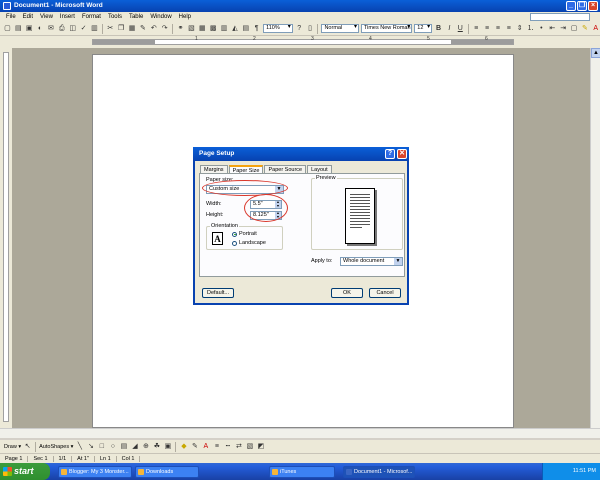 This screenshot has width=600, height=480. Describe the element at coordinates (61, 28) in the screenshot. I see `print-icon: ⎙` at that location.